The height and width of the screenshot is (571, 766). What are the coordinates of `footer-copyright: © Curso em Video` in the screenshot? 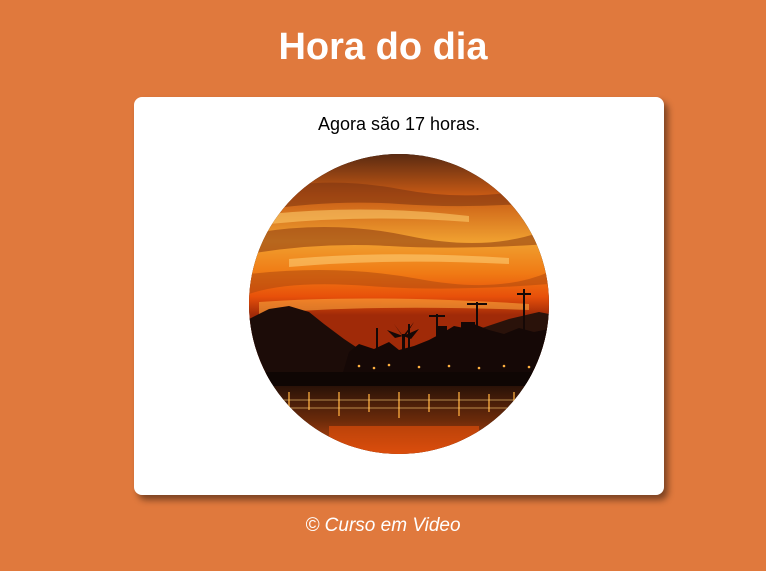 It's located at (383, 525).